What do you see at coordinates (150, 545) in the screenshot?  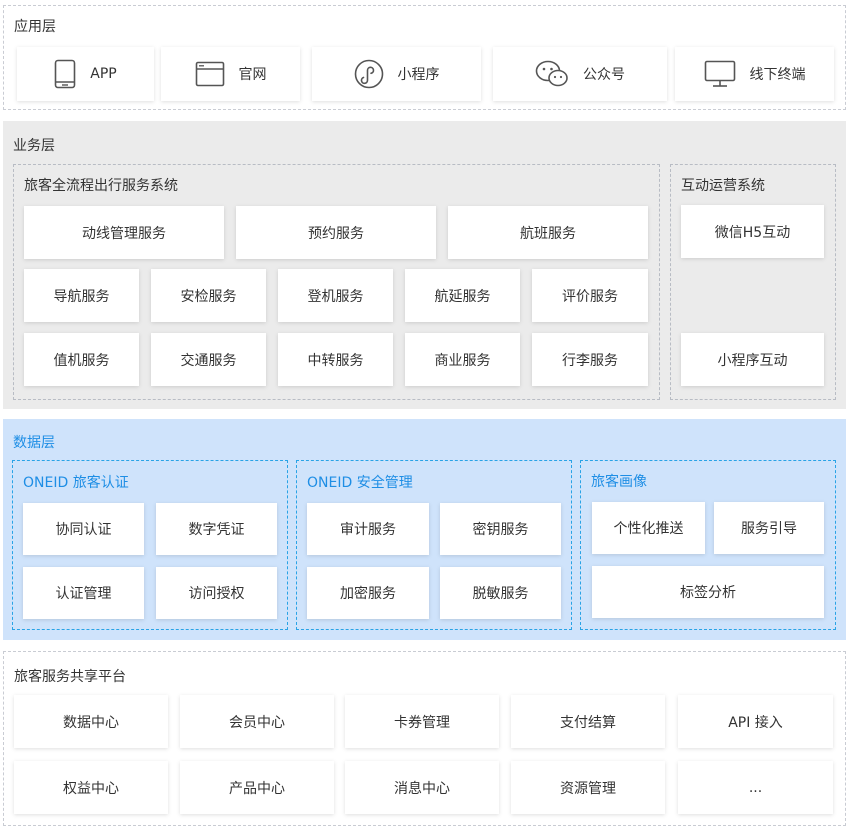 I see `oneid-auth-section: ONEID 旅客认证 协同认证 数字凭证 认证管理 访问授权` at bounding box center [150, 545].